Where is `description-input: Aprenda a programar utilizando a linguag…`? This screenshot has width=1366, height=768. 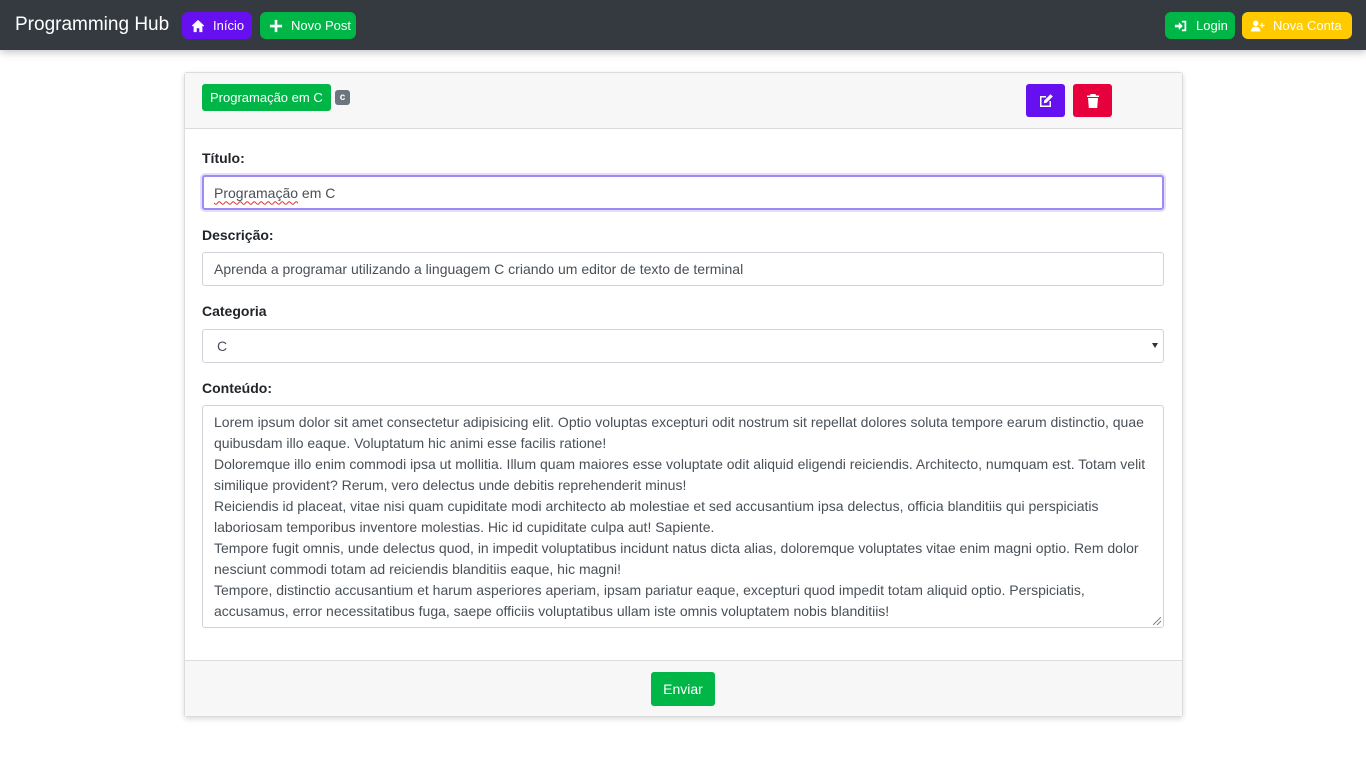 description-input: Aprenda a programar utilizando a linguag… is located at coordinates (683, 269).